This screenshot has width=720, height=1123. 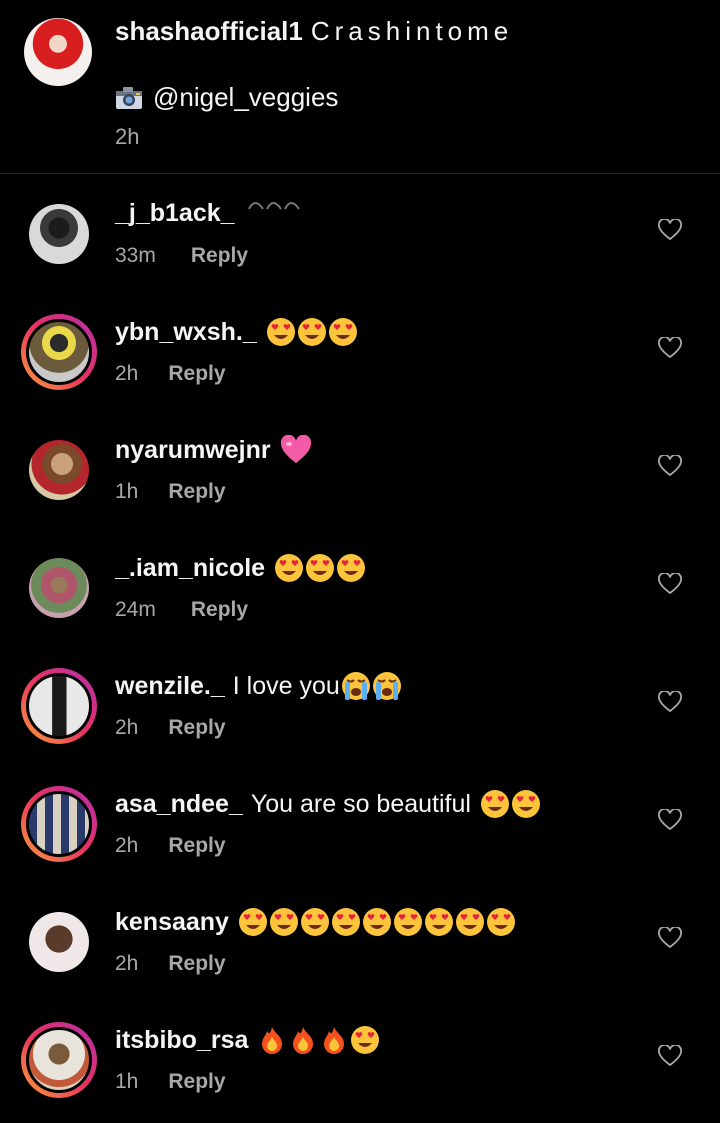 I want to click on comment-line: wenzile._ I love you, so click(x=258, y=686).